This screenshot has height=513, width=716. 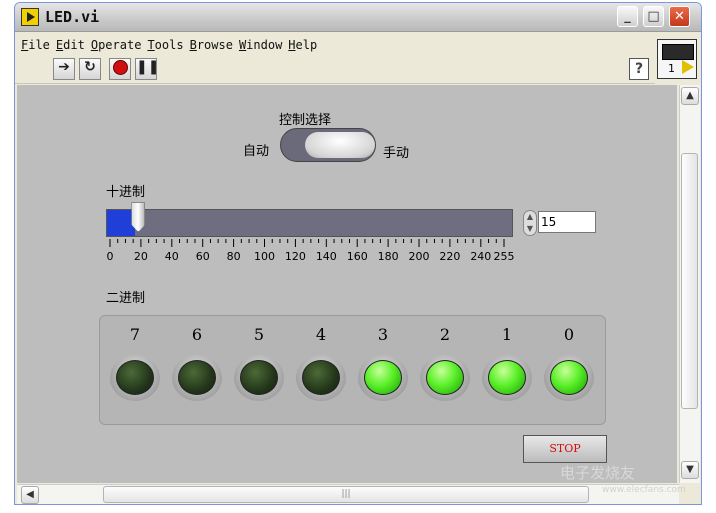 I want to click on scroll-up-icon: ▲, so click(x=690, y=96).